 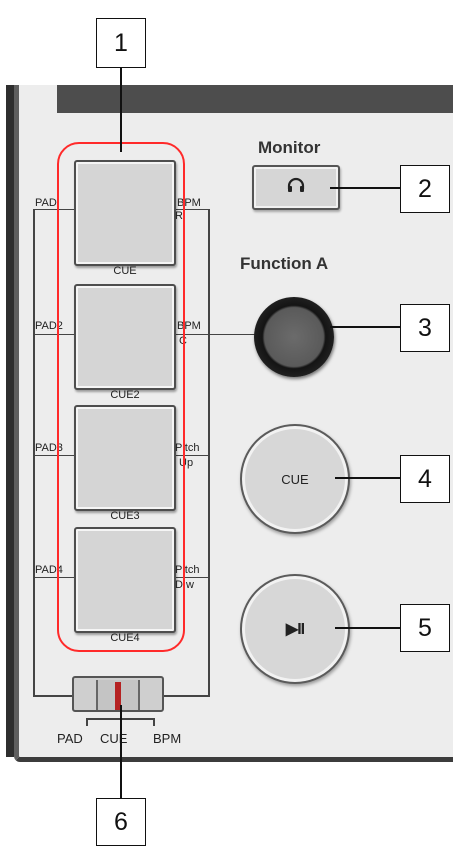 I want to click on callout-3: 3, so click(x=425, y=328).